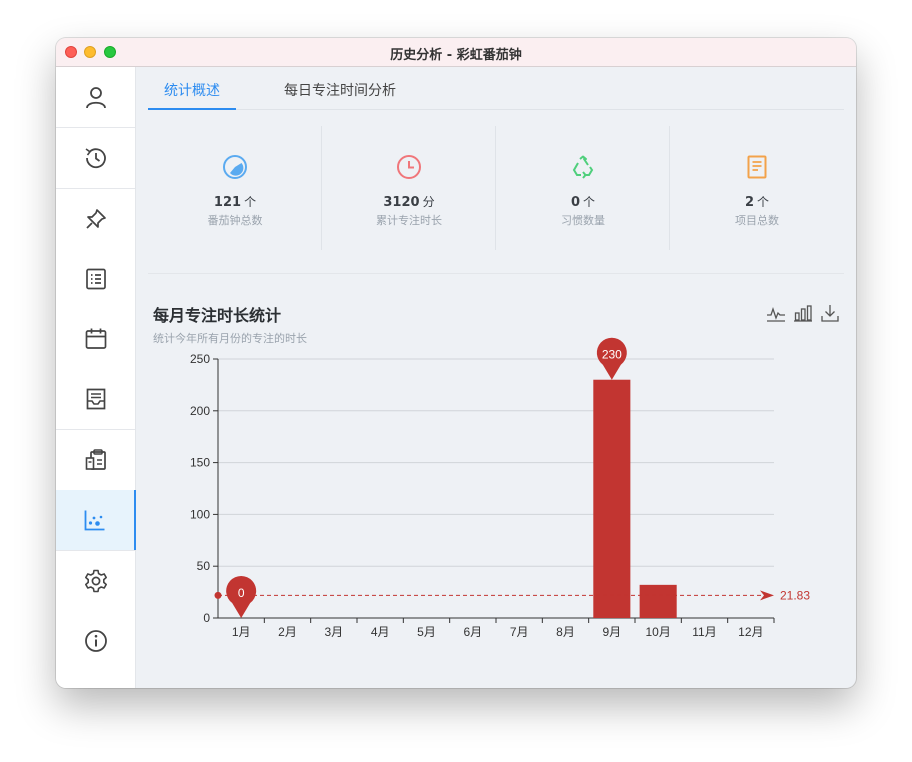 The image size is (912, 762). I want to click on info-icon, so click(95, 641).